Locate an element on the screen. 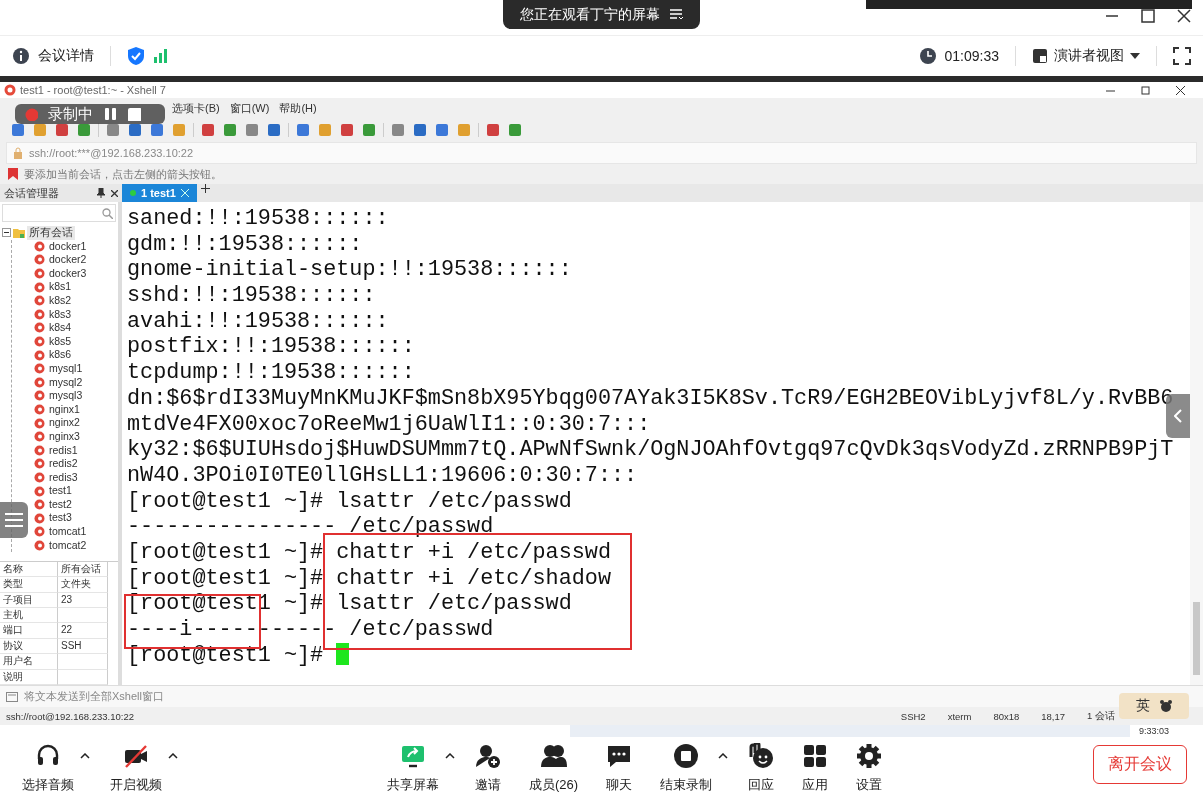 The height and width of the screenshot is (803, 1203). tree-item: docker2 is located at coordinates (75, 260).